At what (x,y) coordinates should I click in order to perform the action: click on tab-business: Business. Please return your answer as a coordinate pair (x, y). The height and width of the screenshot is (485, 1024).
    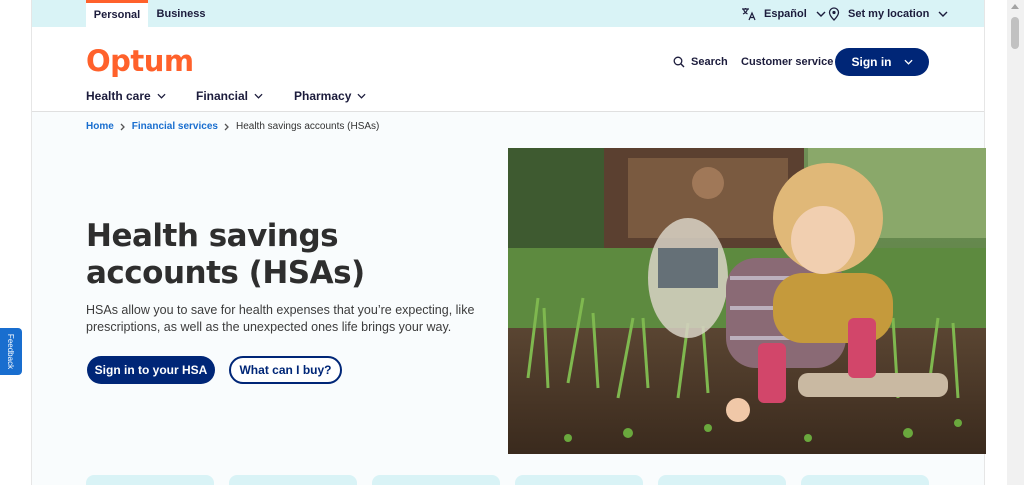
    Looking at the image, I should click on (181, 13).